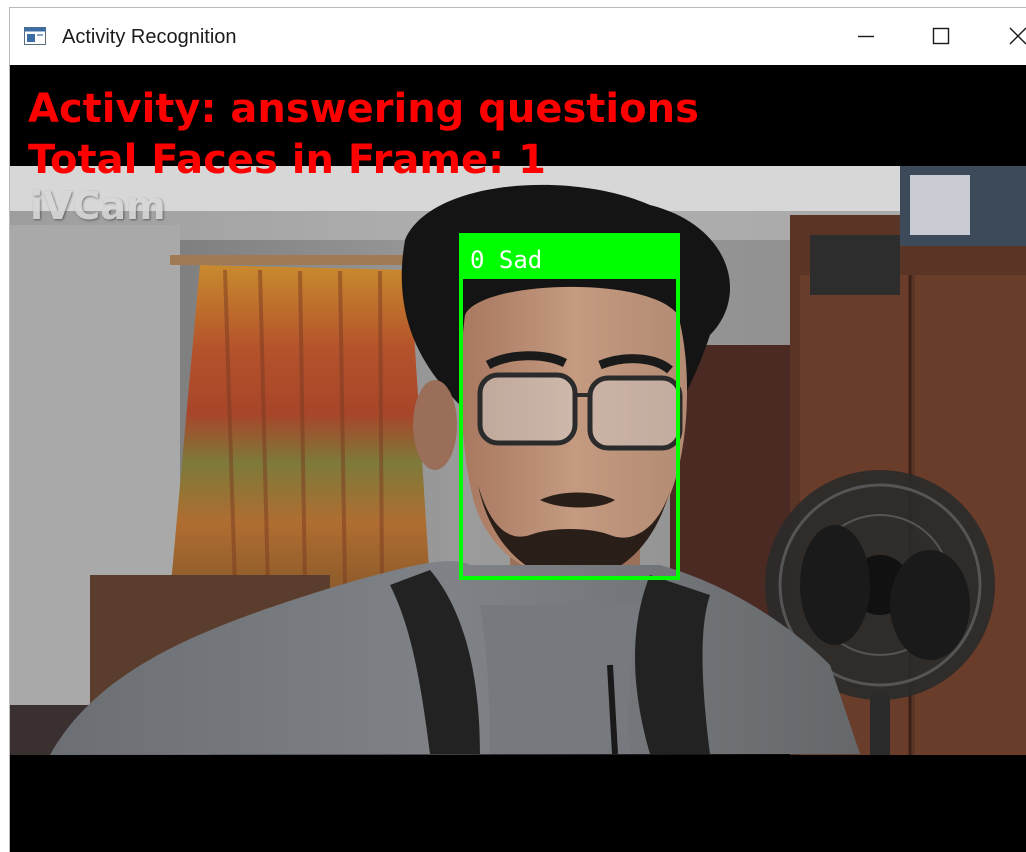 This screenshot has height=852, width=1026. What do you see at coordinates (149, 37) in the screenshot?
I see `window-title: Activity Recognition` at bounding box center [149, 37].